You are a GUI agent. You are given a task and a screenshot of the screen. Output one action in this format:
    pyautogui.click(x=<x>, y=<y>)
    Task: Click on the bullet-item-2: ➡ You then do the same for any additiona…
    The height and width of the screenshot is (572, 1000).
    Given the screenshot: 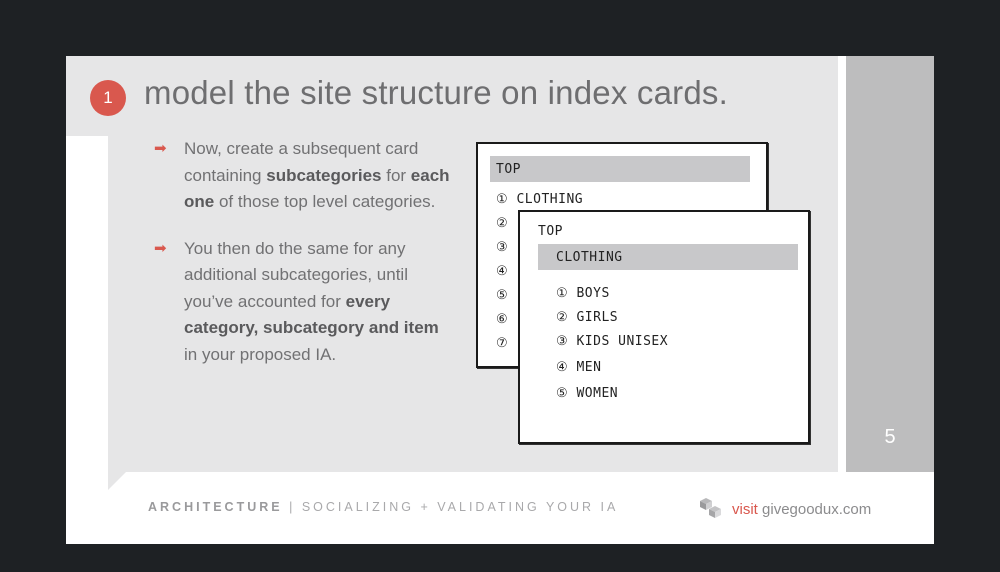 What is the action you would take?
    pyautogui.click(x=304, y=302)
    